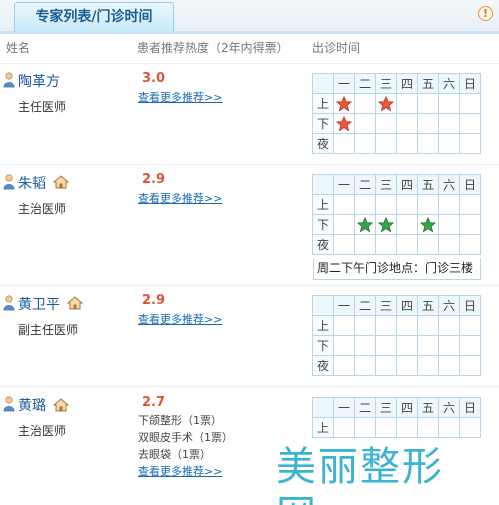 Image resolution: width=499 pixels, height=505 pixels. I want to click on recommendation-item: 下颌整形（1票）, so click(180, 420).